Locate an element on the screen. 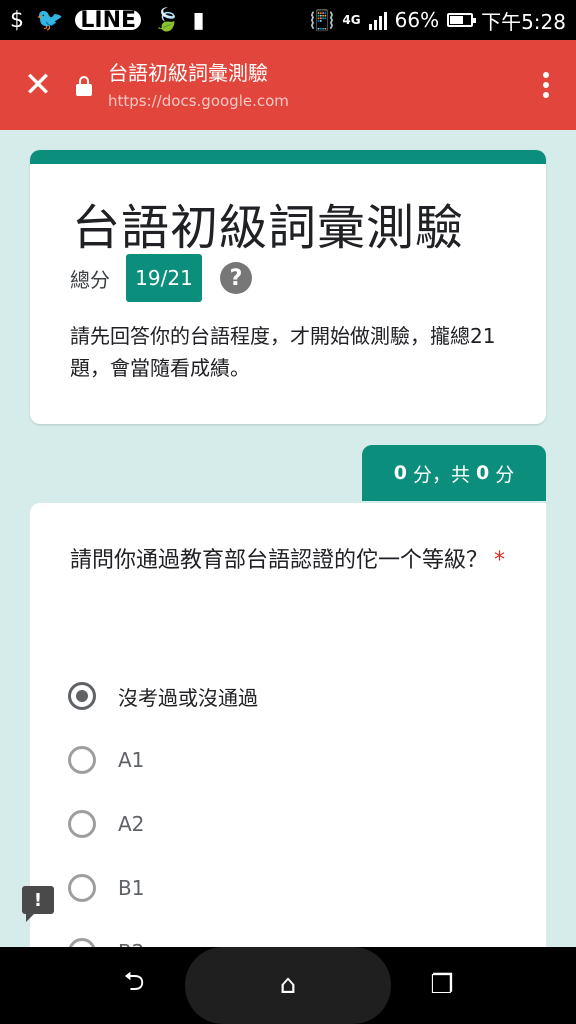  battery-percent: 66% is located at coordinates (417, 20).